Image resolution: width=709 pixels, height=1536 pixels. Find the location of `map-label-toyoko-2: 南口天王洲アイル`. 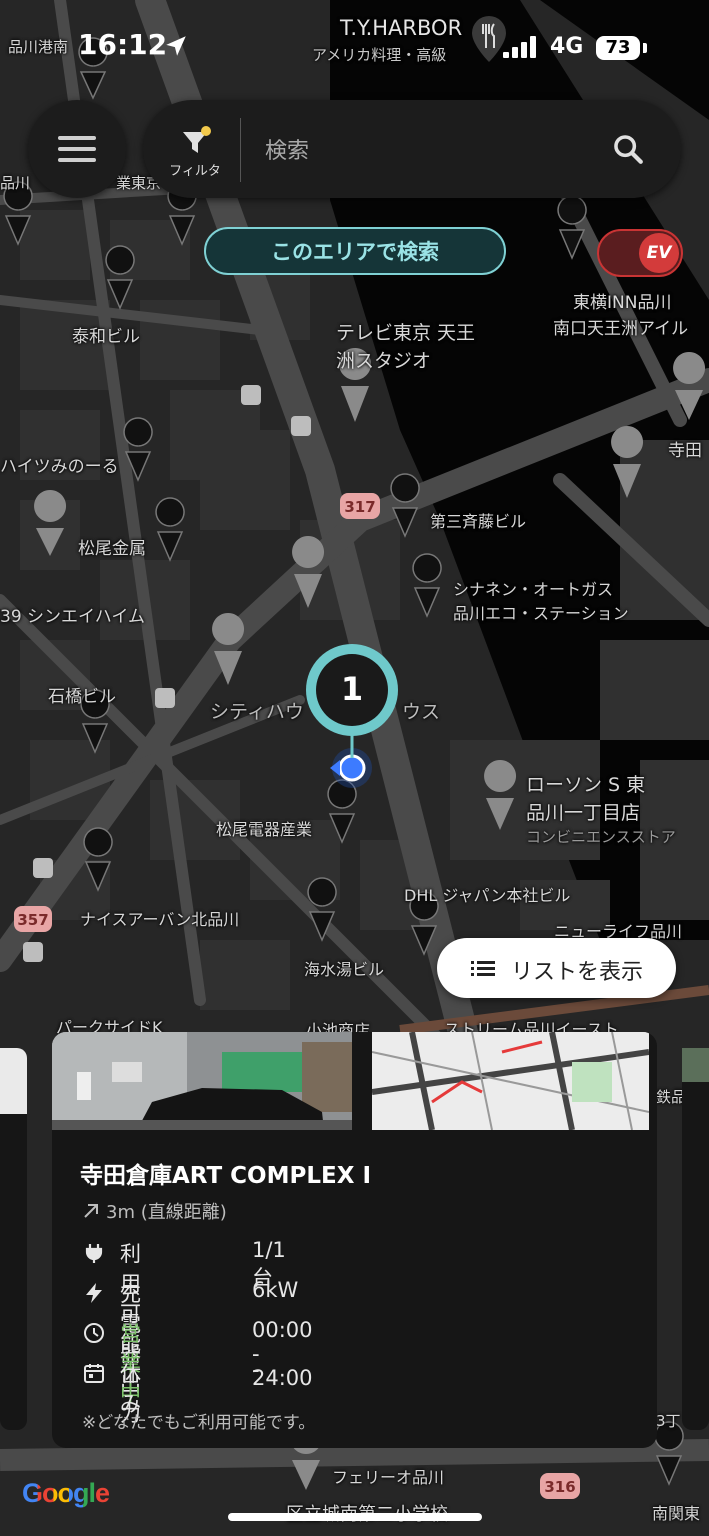

map-label-toyoko-2: 南口天王洲アイル is located at coordinates (620, 326).